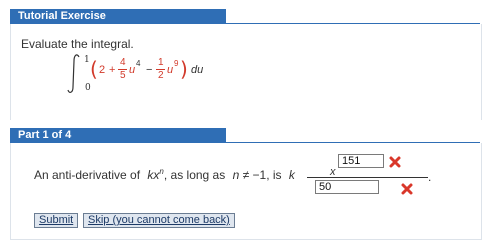  Describe the element at coordinates (87, 60) in the screenshot. I see `integral-upper-limit: 1` at that location.